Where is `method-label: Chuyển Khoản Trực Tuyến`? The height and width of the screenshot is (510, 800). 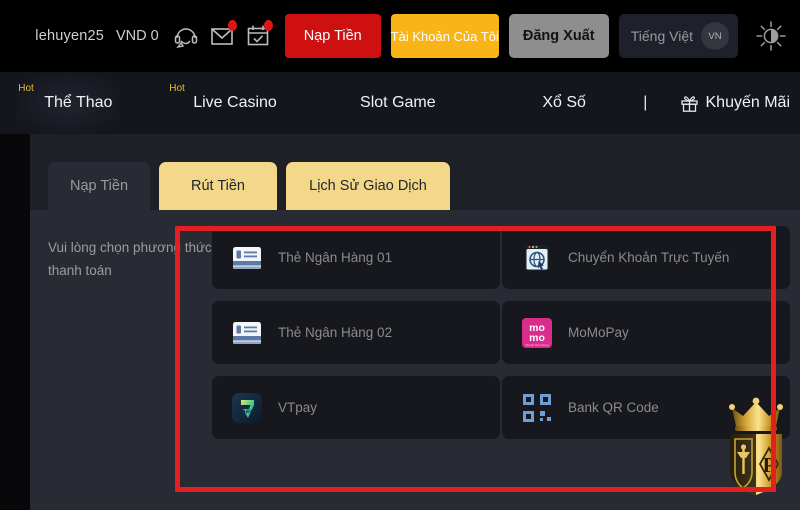
method-label: Chuyển Khoản Trực Tuyến is located at coordinates (649, 257).